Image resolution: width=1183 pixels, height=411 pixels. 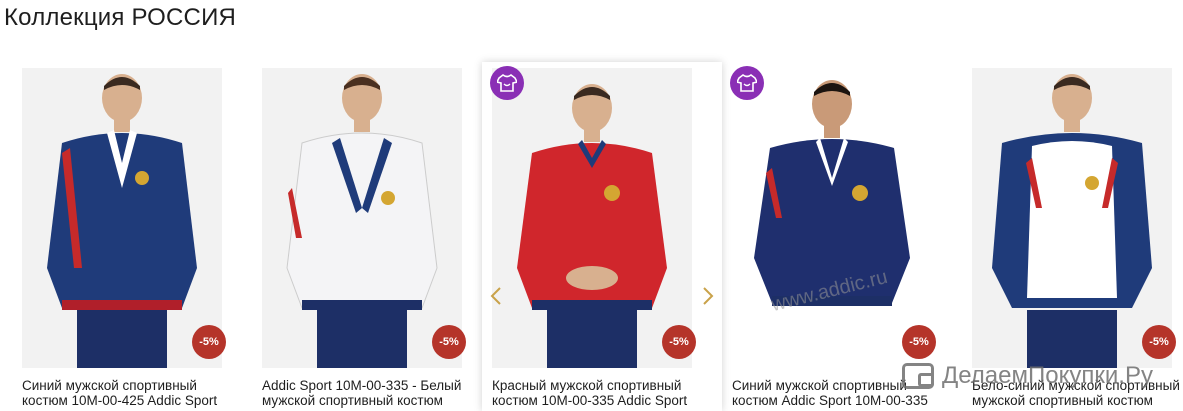 I want to click on wallet-icon, so click(x=918, y=376).